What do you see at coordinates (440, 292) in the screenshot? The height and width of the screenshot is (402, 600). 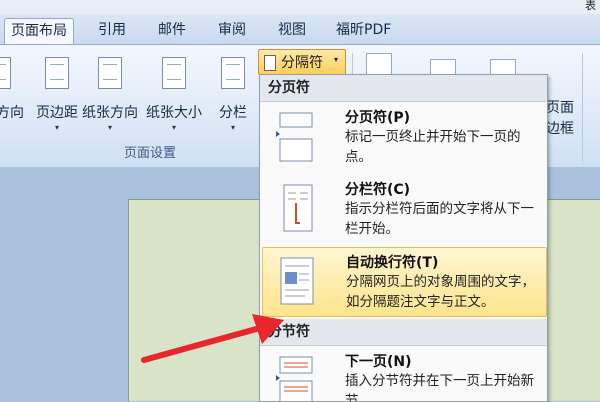 I see `menu-item-desc: 分隔网页上的对象周围的文字，如分隔题注文字与正文。` at bounding box center [440, 292].